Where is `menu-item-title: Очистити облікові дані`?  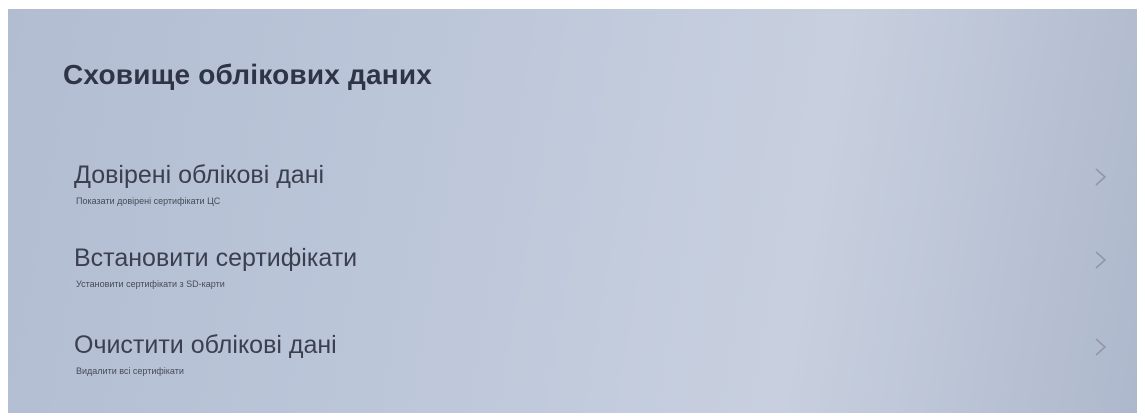
menu-item-title: Очистити облікові дані is located at coordinates (205, 345).